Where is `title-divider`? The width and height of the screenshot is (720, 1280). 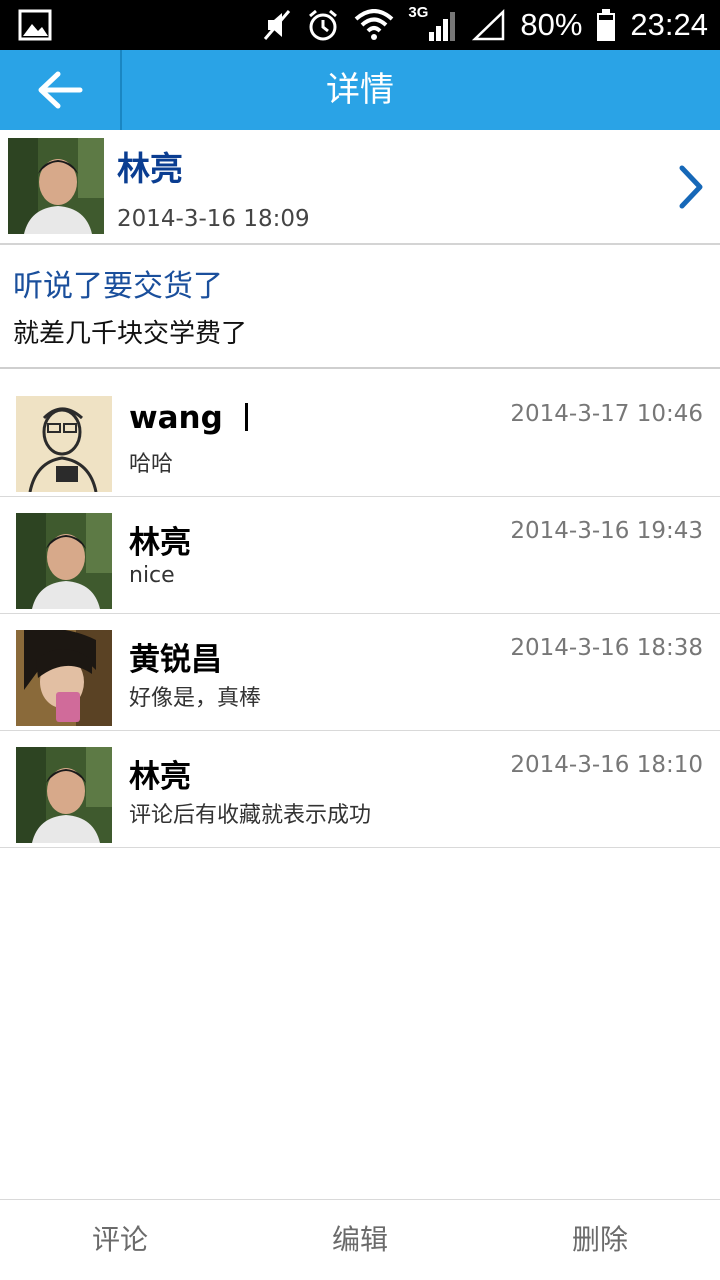
title-divider is located at coordinates (121, 90).